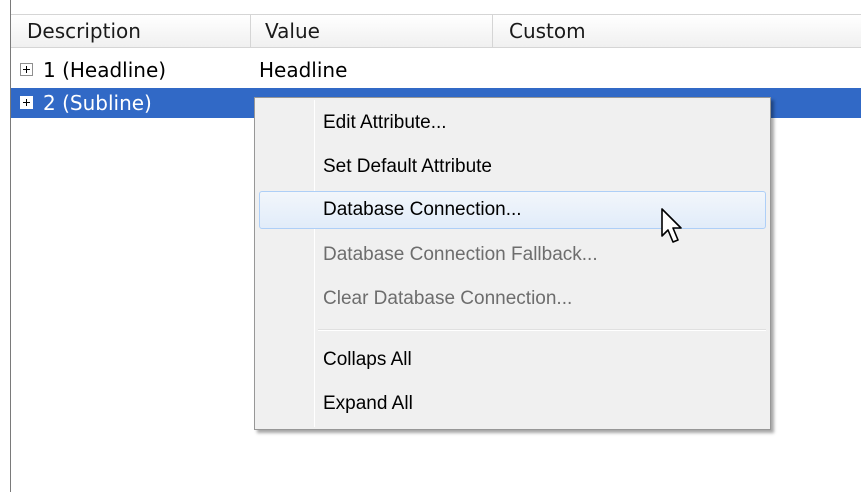  I want to click on menu-item-set-default-attribute: Set Default Attribute, so click(512, 167).